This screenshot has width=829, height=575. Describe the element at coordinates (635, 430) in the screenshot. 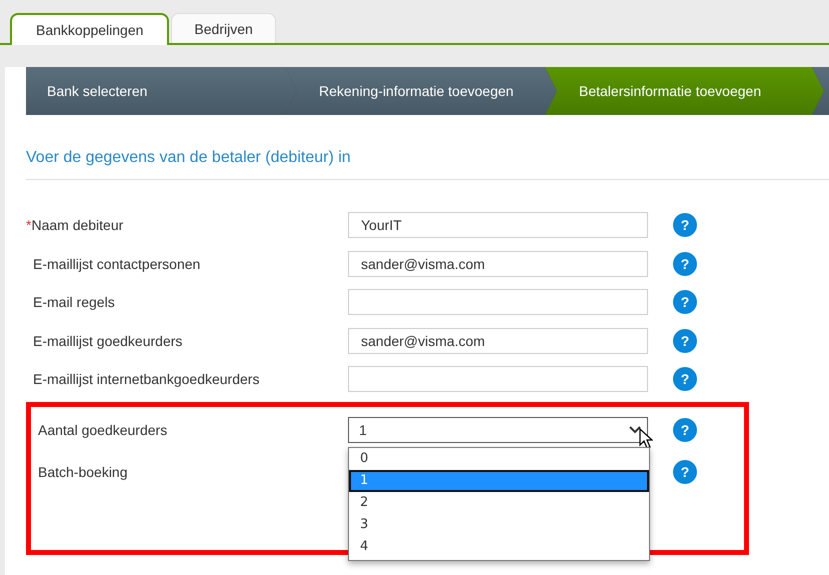

I see `chevron-down-icon` at that location.